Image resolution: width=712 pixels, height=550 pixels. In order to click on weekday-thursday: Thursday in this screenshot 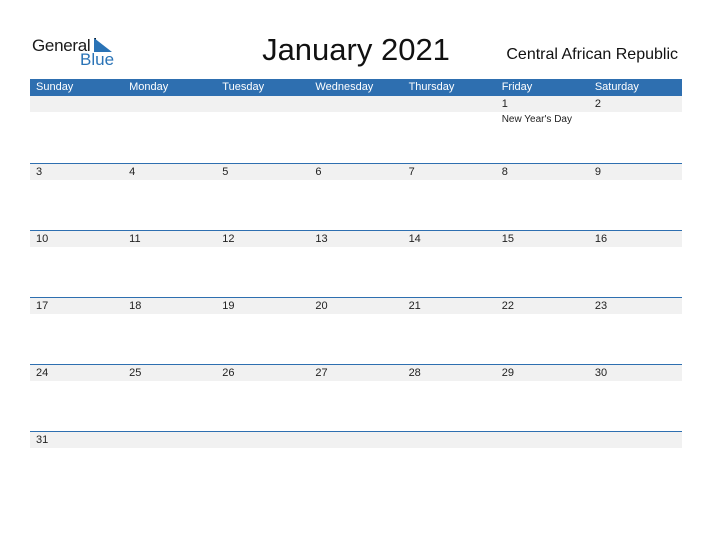, I will do `click(431, 87)`.